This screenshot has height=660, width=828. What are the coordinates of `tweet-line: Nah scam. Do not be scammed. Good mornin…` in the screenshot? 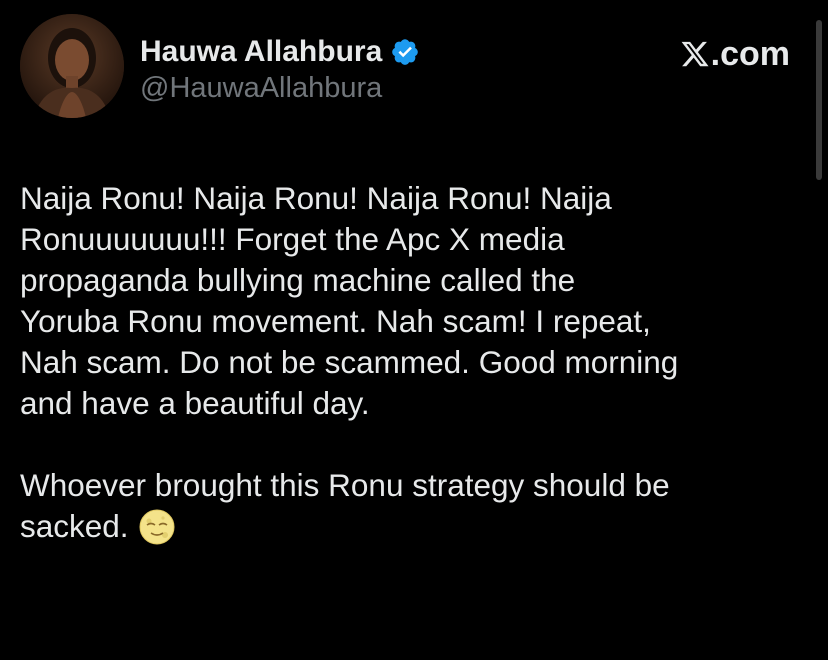 It's located at (349, 362).